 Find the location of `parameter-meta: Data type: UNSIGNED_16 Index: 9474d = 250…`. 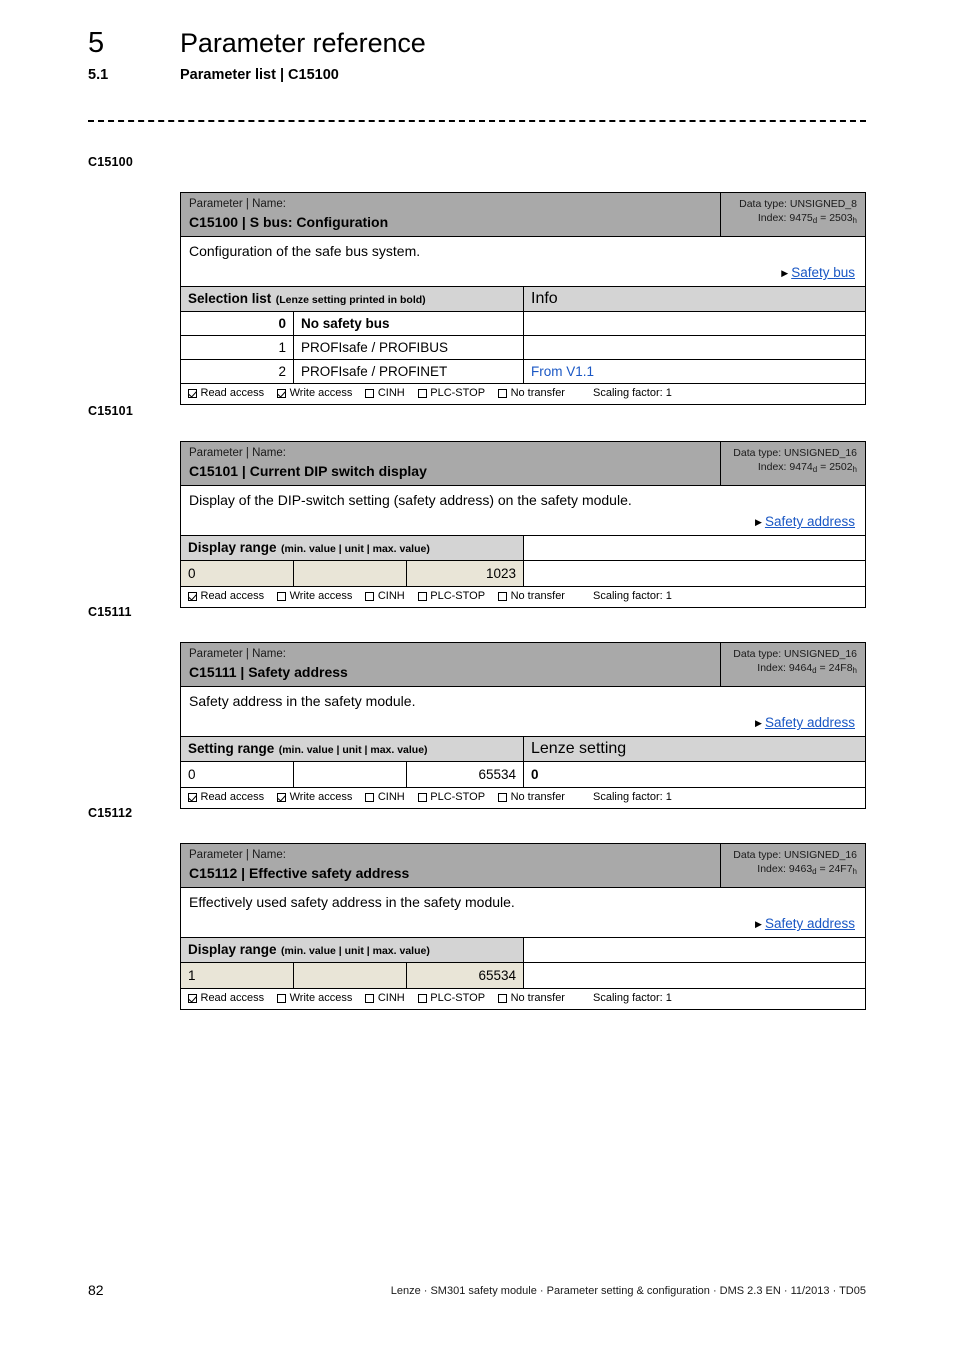

parameter-meta: Data type: UNSIGNED_16 Index: 9474d = 250… is located at coordinates (793, 463).